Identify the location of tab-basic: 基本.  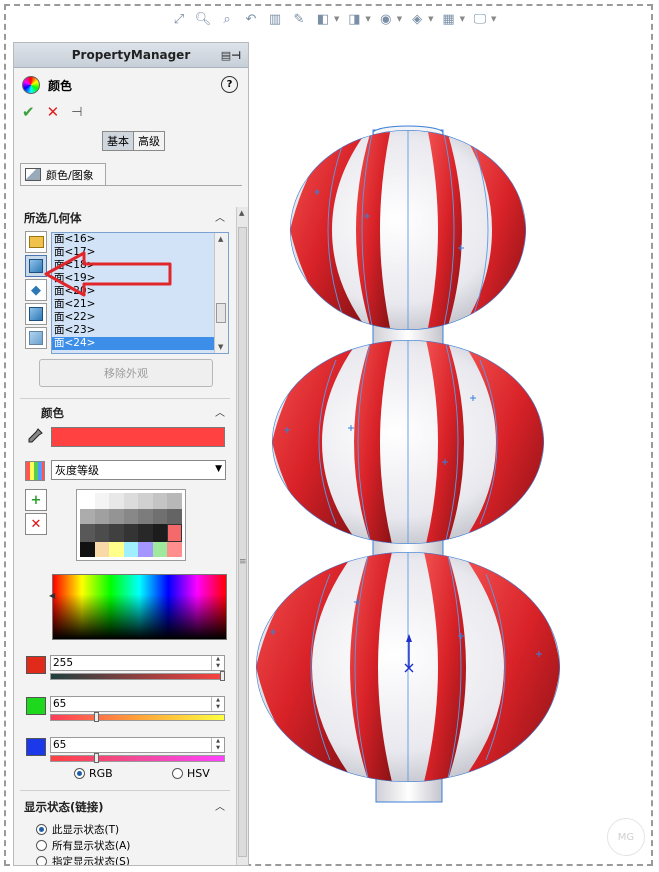
(118, 141).